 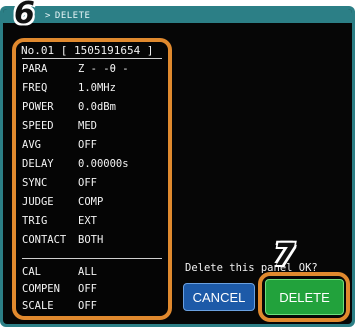 What do you see at coordinates (87, 50) in the screenshot?
I see `panel-record-header: No.01 [ 1505191654 ]` at bounding box center [87, 50].